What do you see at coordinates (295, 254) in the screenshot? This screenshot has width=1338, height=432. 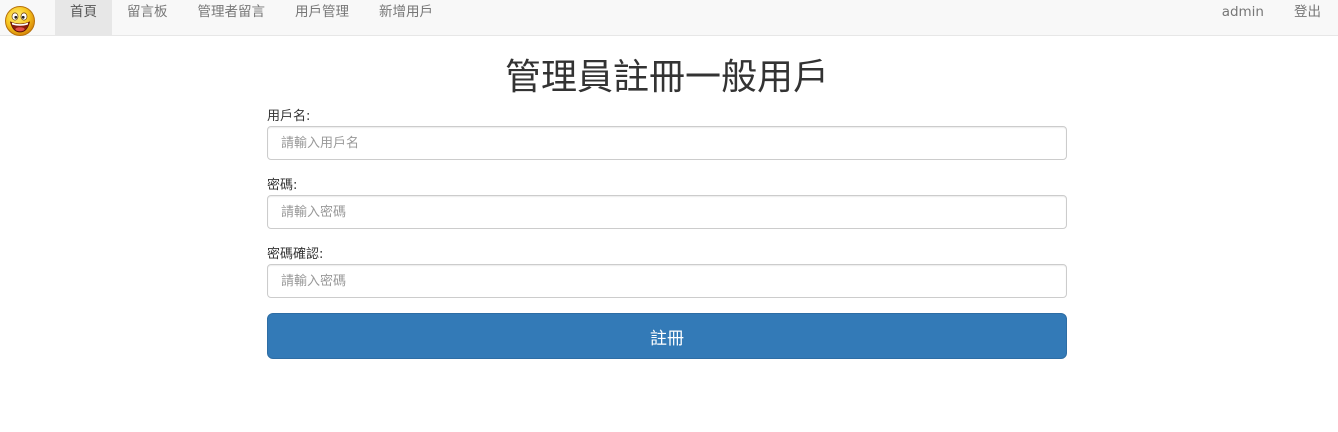 I see `confirm-password-label: 密碼確認:` at bounding box center [295, 254].